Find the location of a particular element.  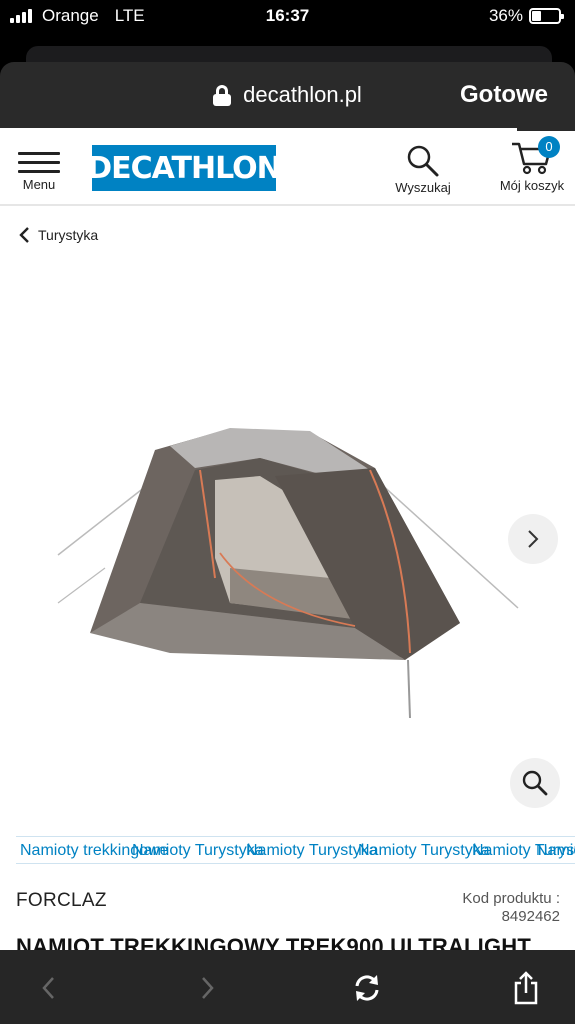

share-icon is located at coordinates (526, 988).